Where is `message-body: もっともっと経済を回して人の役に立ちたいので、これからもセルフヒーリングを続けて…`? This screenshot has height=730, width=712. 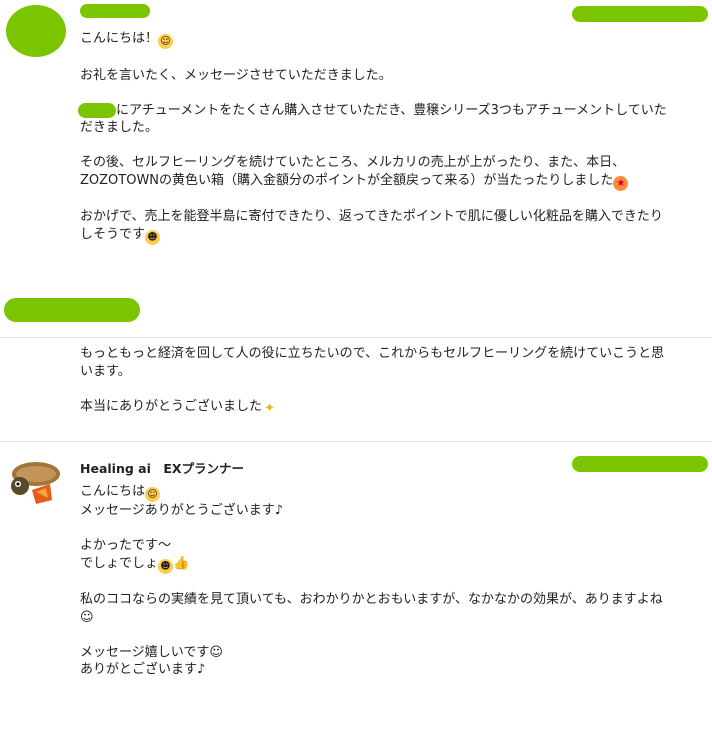 message-body: もっともっと経済を回して人の役に立ちたいので、これからもセルフヒーリングを続けて… is located at coordinates (395, 380).